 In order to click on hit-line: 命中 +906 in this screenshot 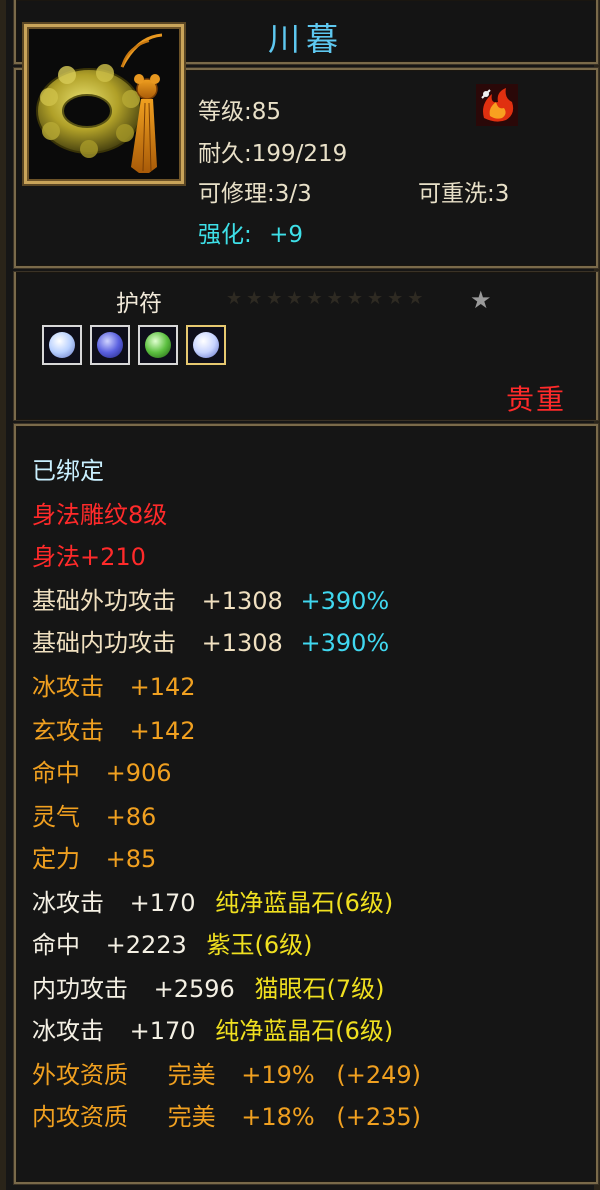, I will do `click(102, 773)`.